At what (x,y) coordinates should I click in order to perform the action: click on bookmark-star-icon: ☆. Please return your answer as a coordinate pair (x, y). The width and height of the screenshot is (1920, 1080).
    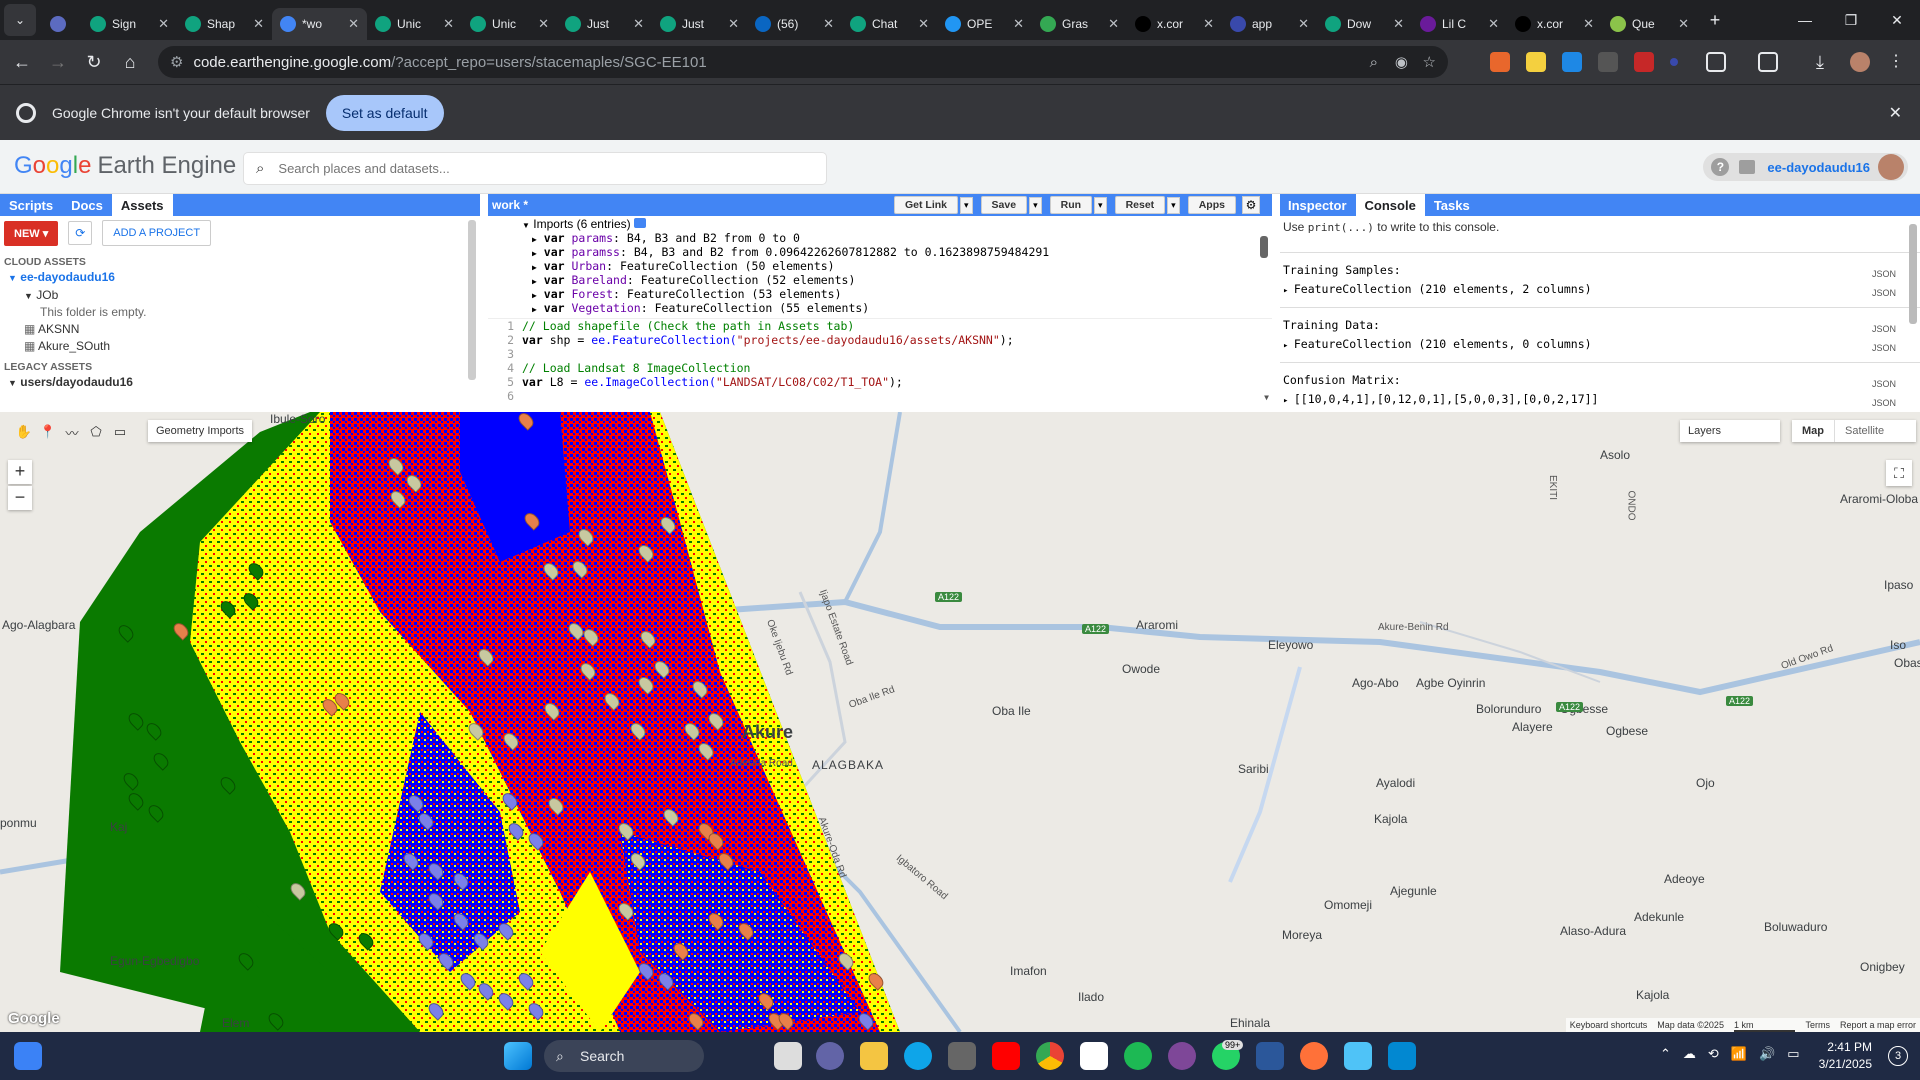
    Looking at the image, I should click on (1429, 62).